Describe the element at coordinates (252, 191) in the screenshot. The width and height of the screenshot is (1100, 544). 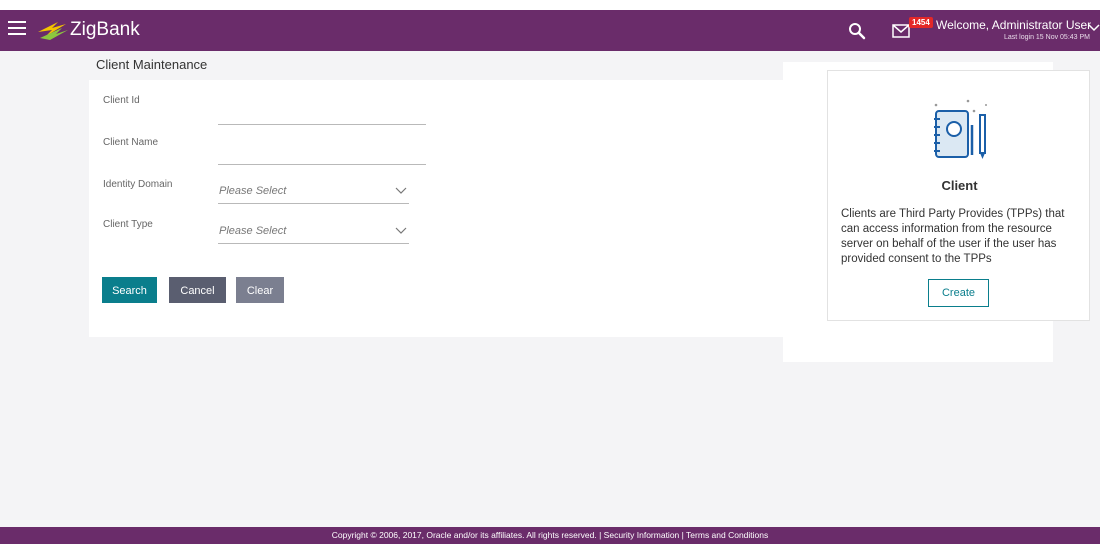
I see `identity-domain-value: Please Select` at that location.